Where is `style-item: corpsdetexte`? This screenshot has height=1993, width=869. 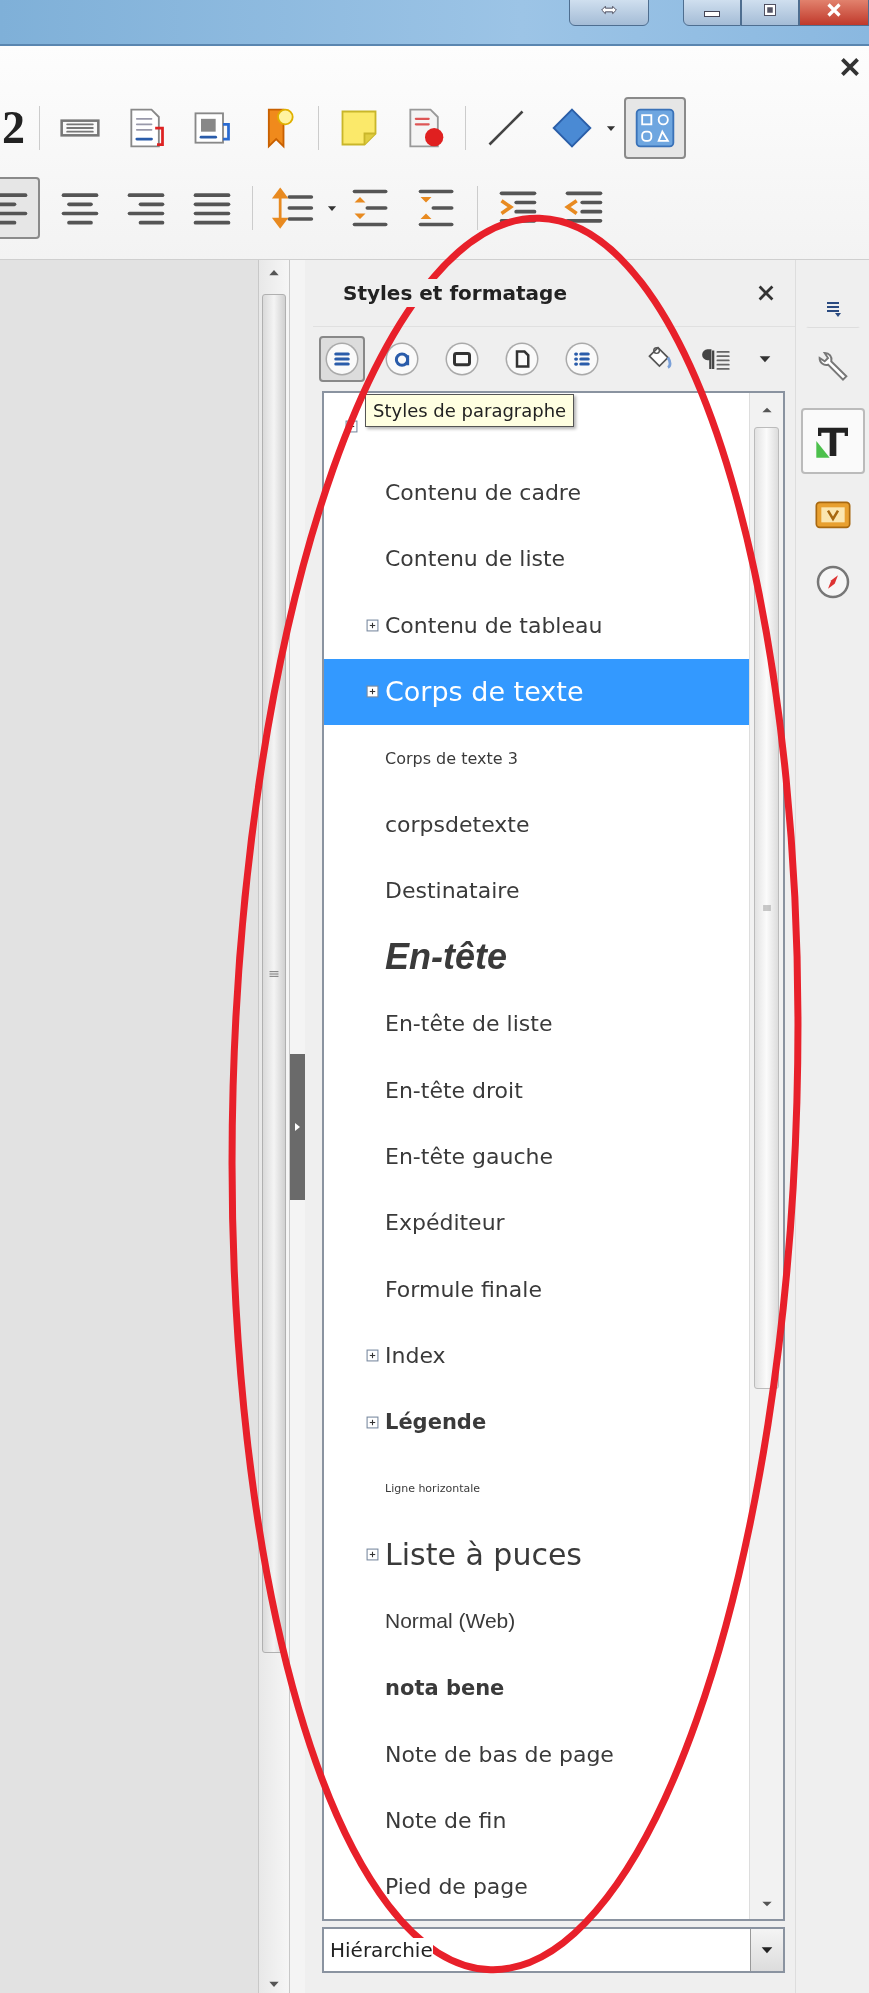 style-item: corpsdetexte is located at coordinates (536, 824).